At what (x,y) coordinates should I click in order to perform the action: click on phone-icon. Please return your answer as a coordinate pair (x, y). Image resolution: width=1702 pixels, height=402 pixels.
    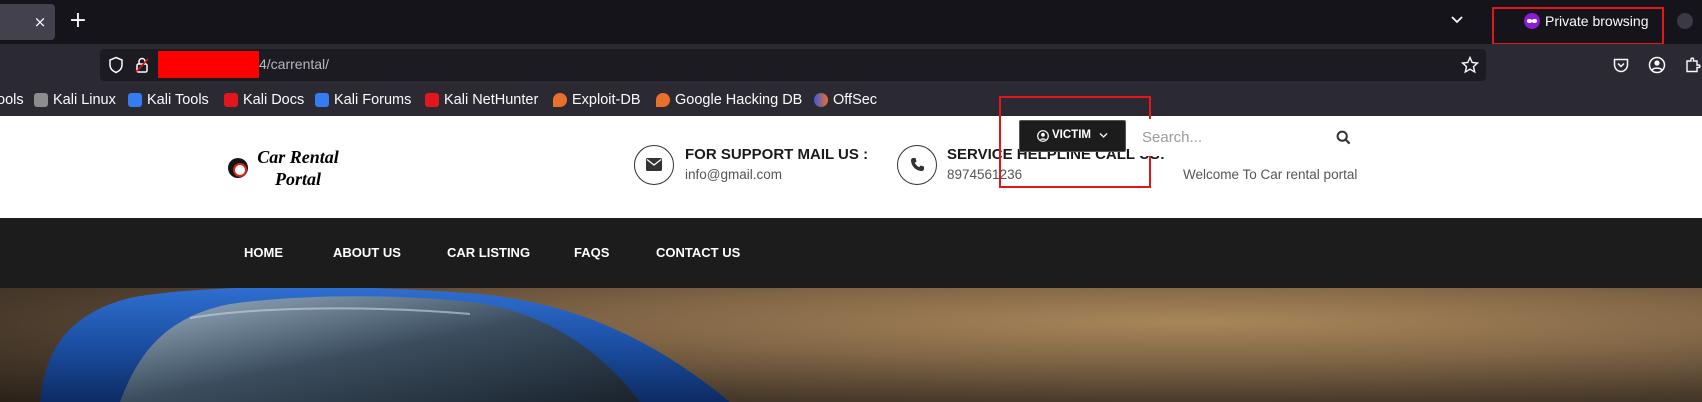
    Looking at the image, I should click on (917, 164).